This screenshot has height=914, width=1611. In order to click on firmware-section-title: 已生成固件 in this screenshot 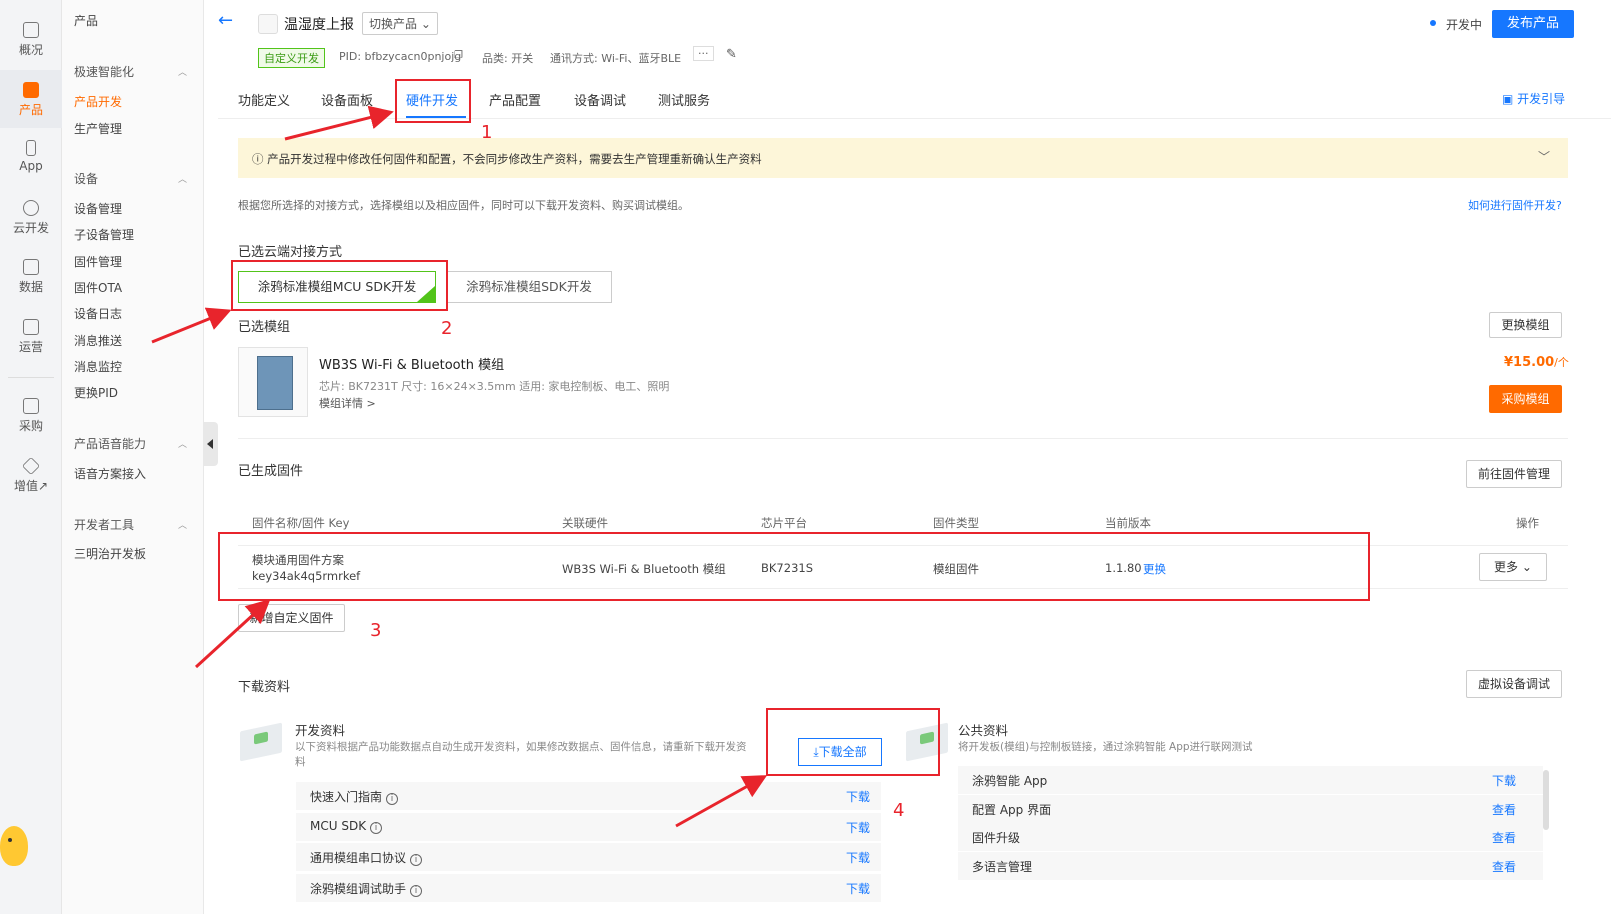, I will do `click(271, 471)`.